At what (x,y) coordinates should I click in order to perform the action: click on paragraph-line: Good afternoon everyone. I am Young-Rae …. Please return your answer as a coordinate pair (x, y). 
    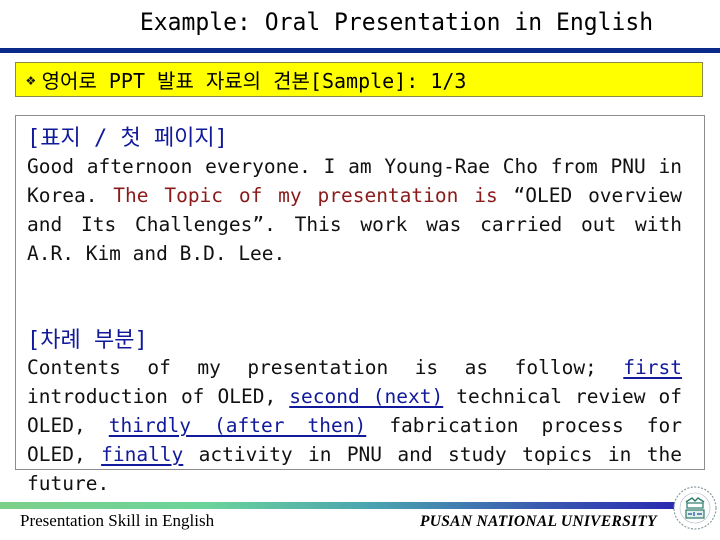
    Looking at the image, I should click on (354, 166).